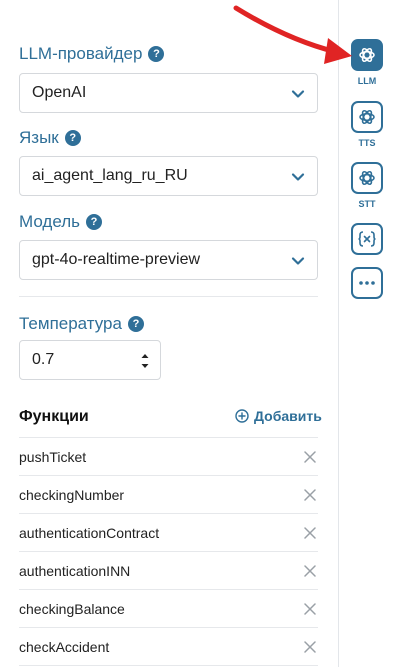 The image size is (394, 667). Describe the element at coordinates (70, 323) in the screenshot. I see `temperature-label: Температура` at that location.